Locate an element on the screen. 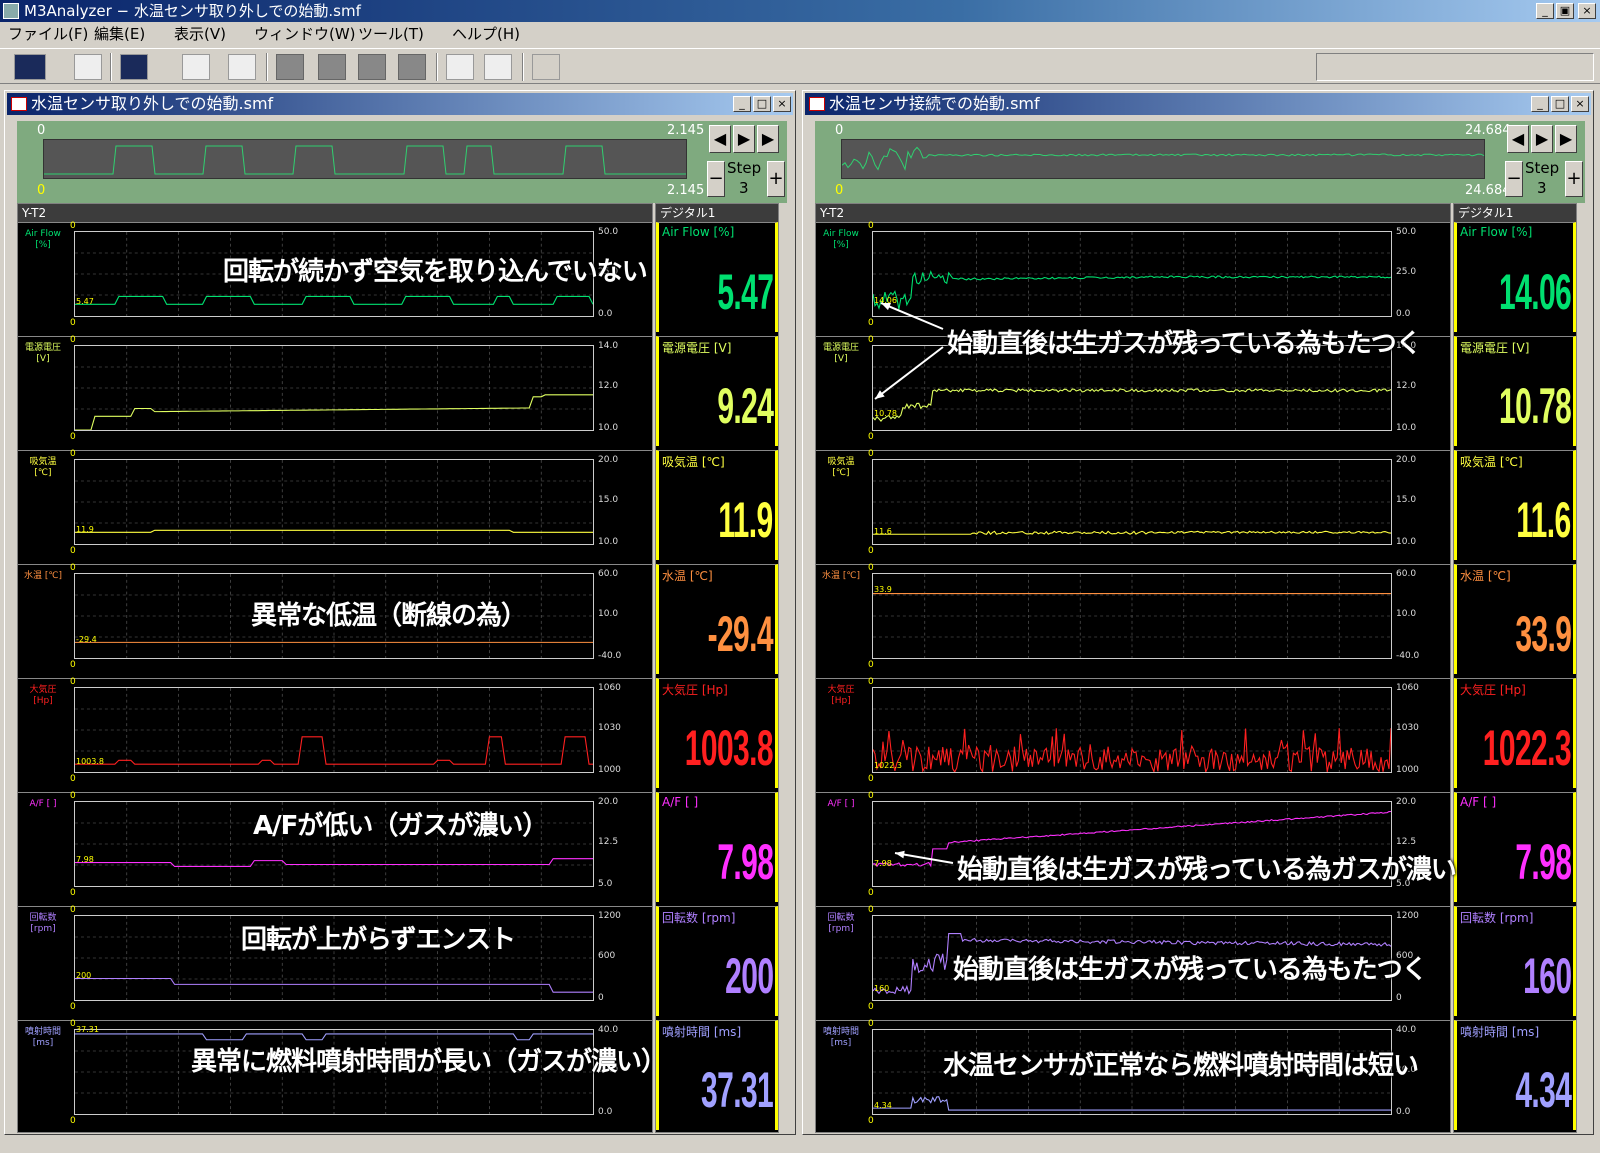 The height and width of the screenshot is (1153, 1600). close-button: × is located at coordinates (1587, 11).